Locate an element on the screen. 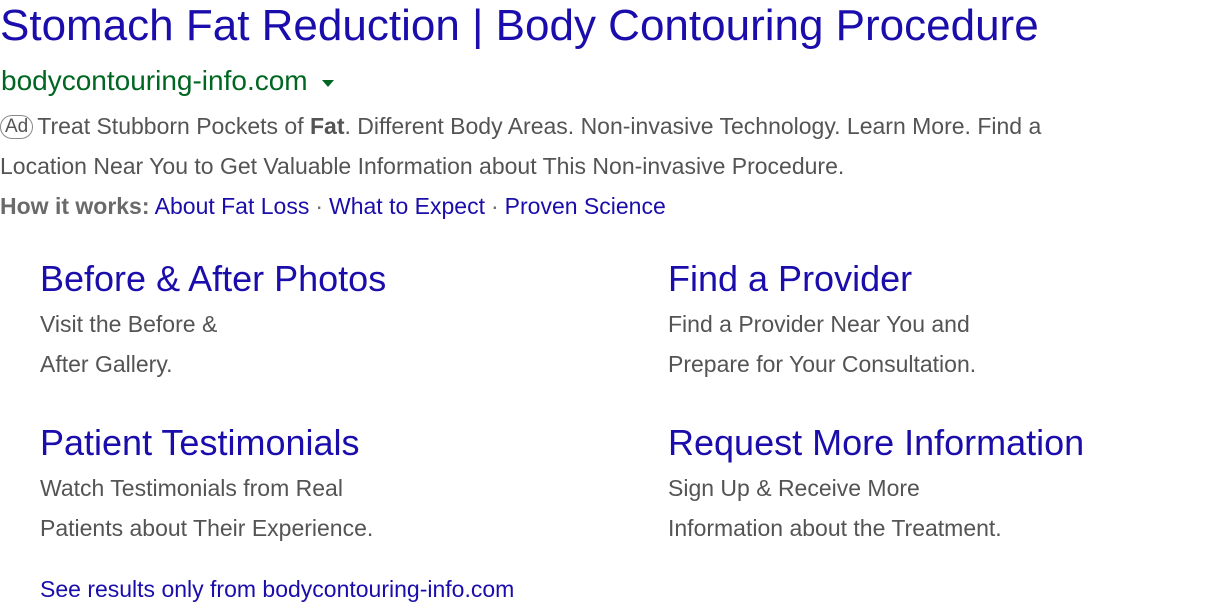 This screenshot has height=612, width=1216. sitelink-description-line: Find a Provider Near You and is located at coordinates (819, 324).